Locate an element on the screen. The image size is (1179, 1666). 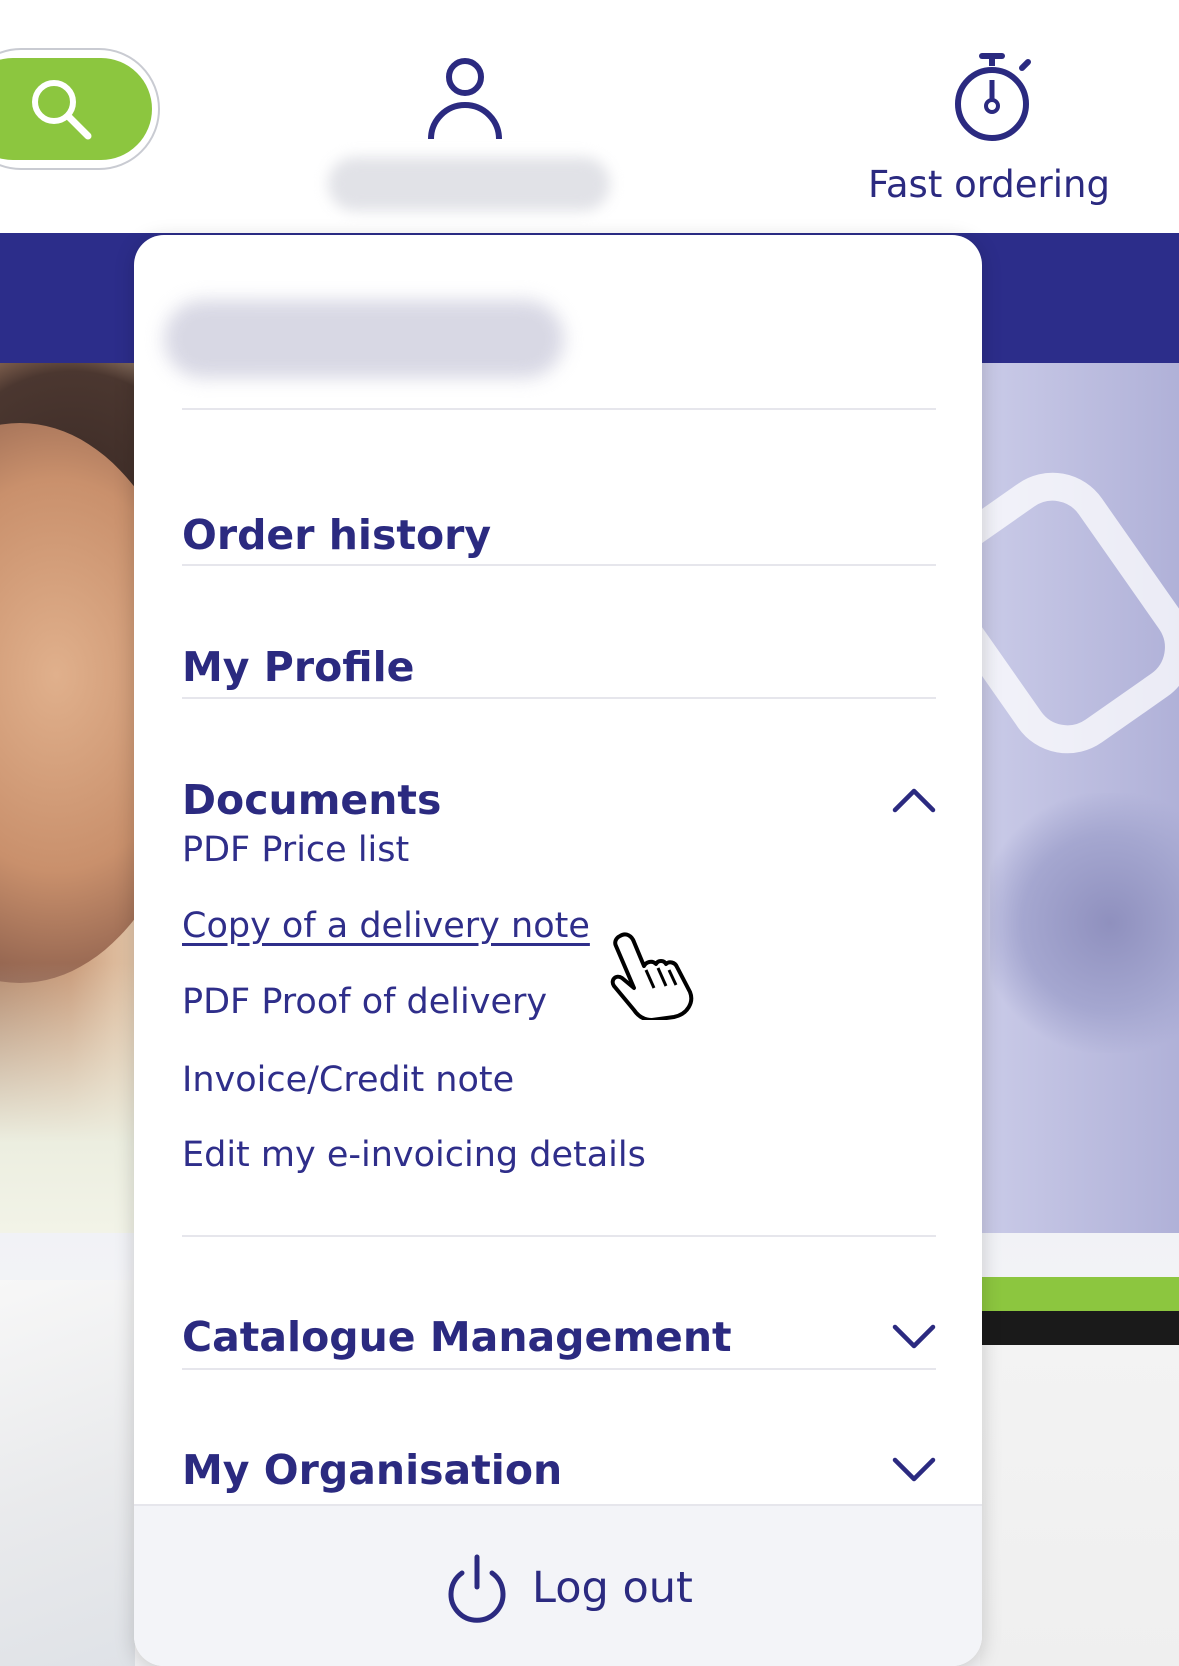
menu-order-history-label: Order history is located at coordinates (337, 535).